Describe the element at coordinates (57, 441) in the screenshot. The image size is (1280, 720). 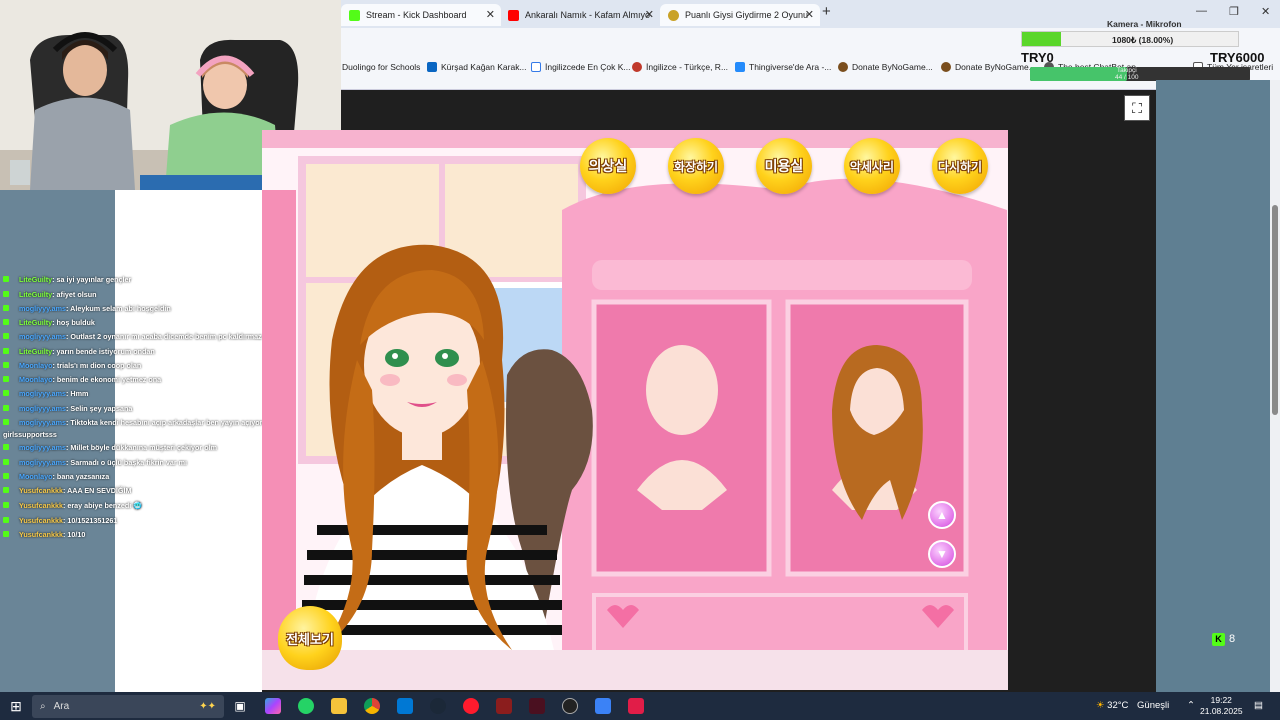
I see `chat-background` at that location.